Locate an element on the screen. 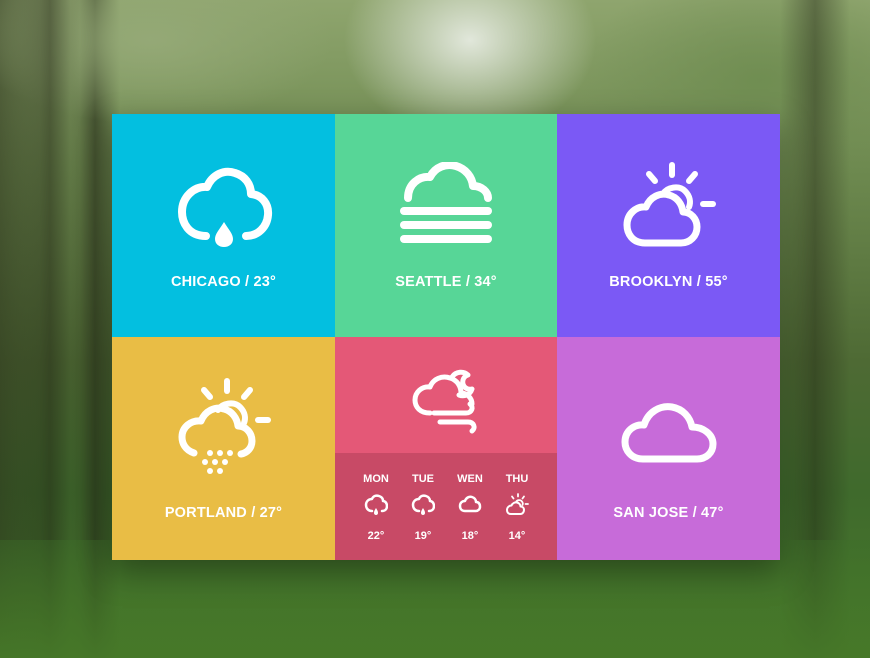 This screenshot has width=870, height=658. city-tile-brooklyn: BROOKLYN / 55° is located at coordinates (668, 225).